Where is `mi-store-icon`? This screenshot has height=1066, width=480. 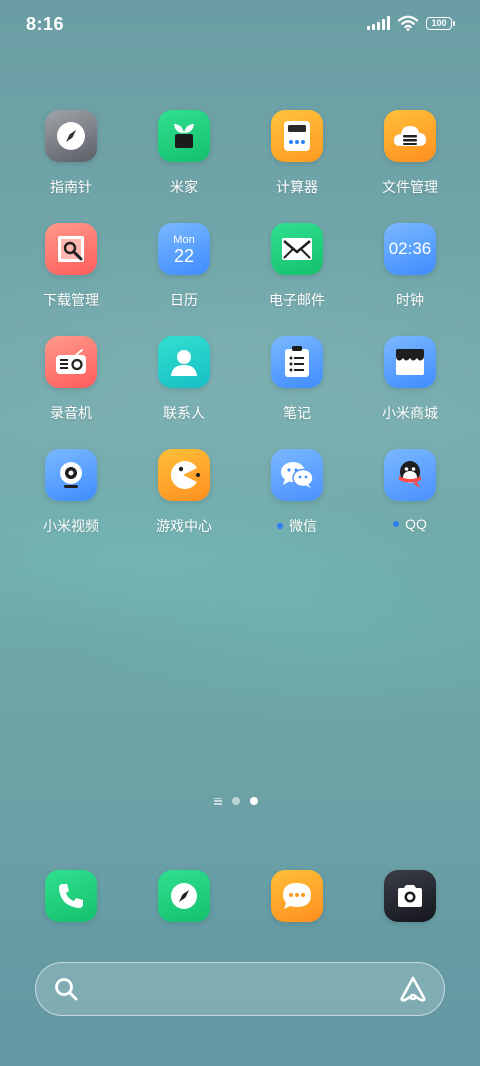 mi-store-icon is located at coordinates (410, 362).